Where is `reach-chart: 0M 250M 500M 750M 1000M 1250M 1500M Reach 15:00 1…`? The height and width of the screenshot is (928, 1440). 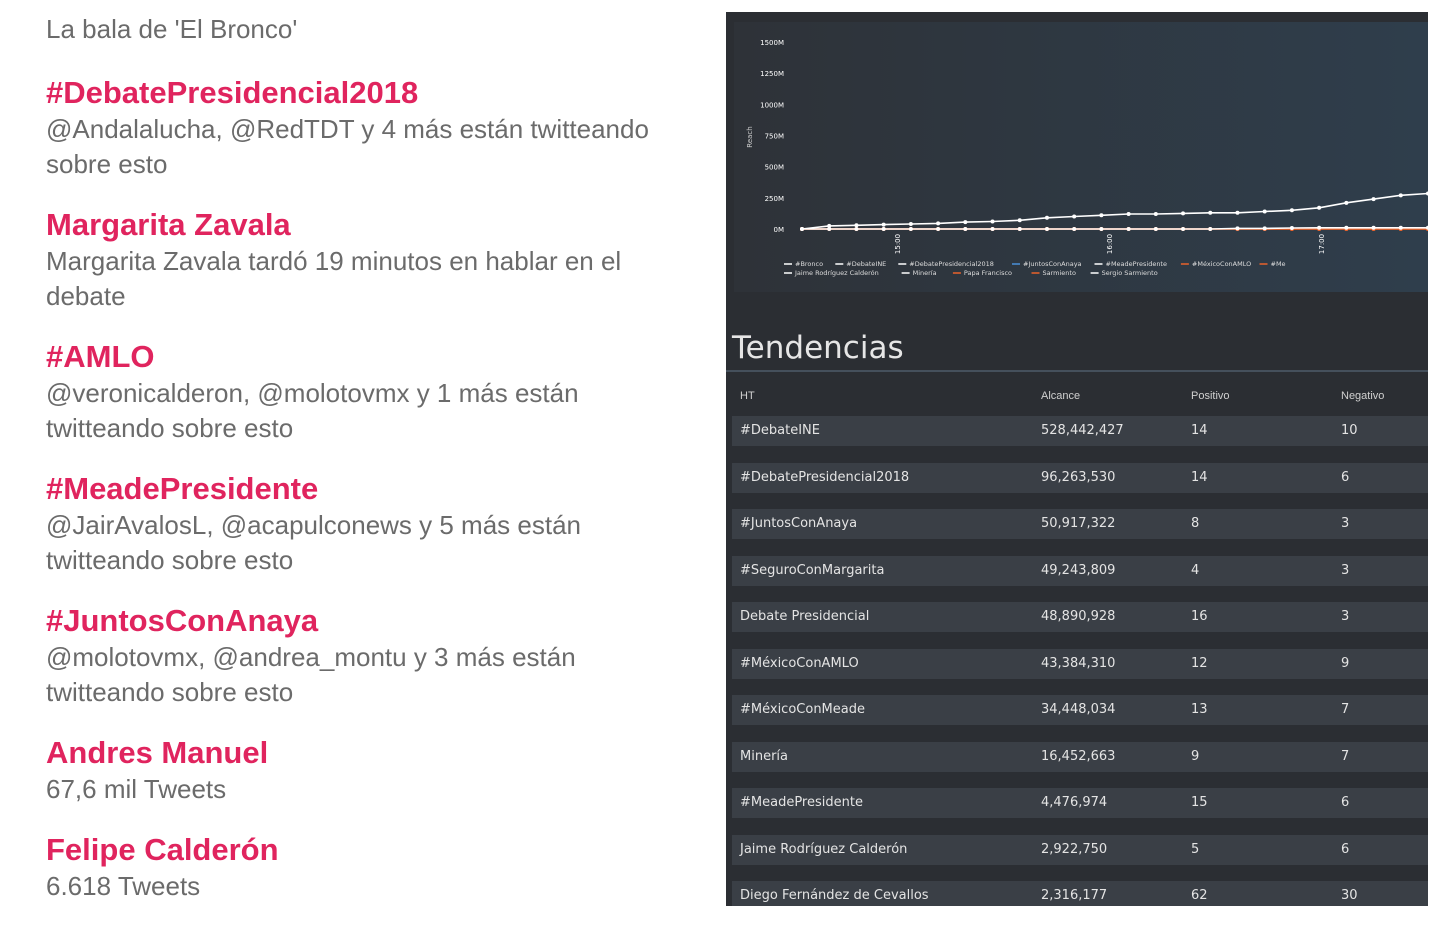 reach-chart: 0M 250M 500M 750M 1000M 1250M 1500M Reach 15:00 1… is located at coordinates (1081, 157).